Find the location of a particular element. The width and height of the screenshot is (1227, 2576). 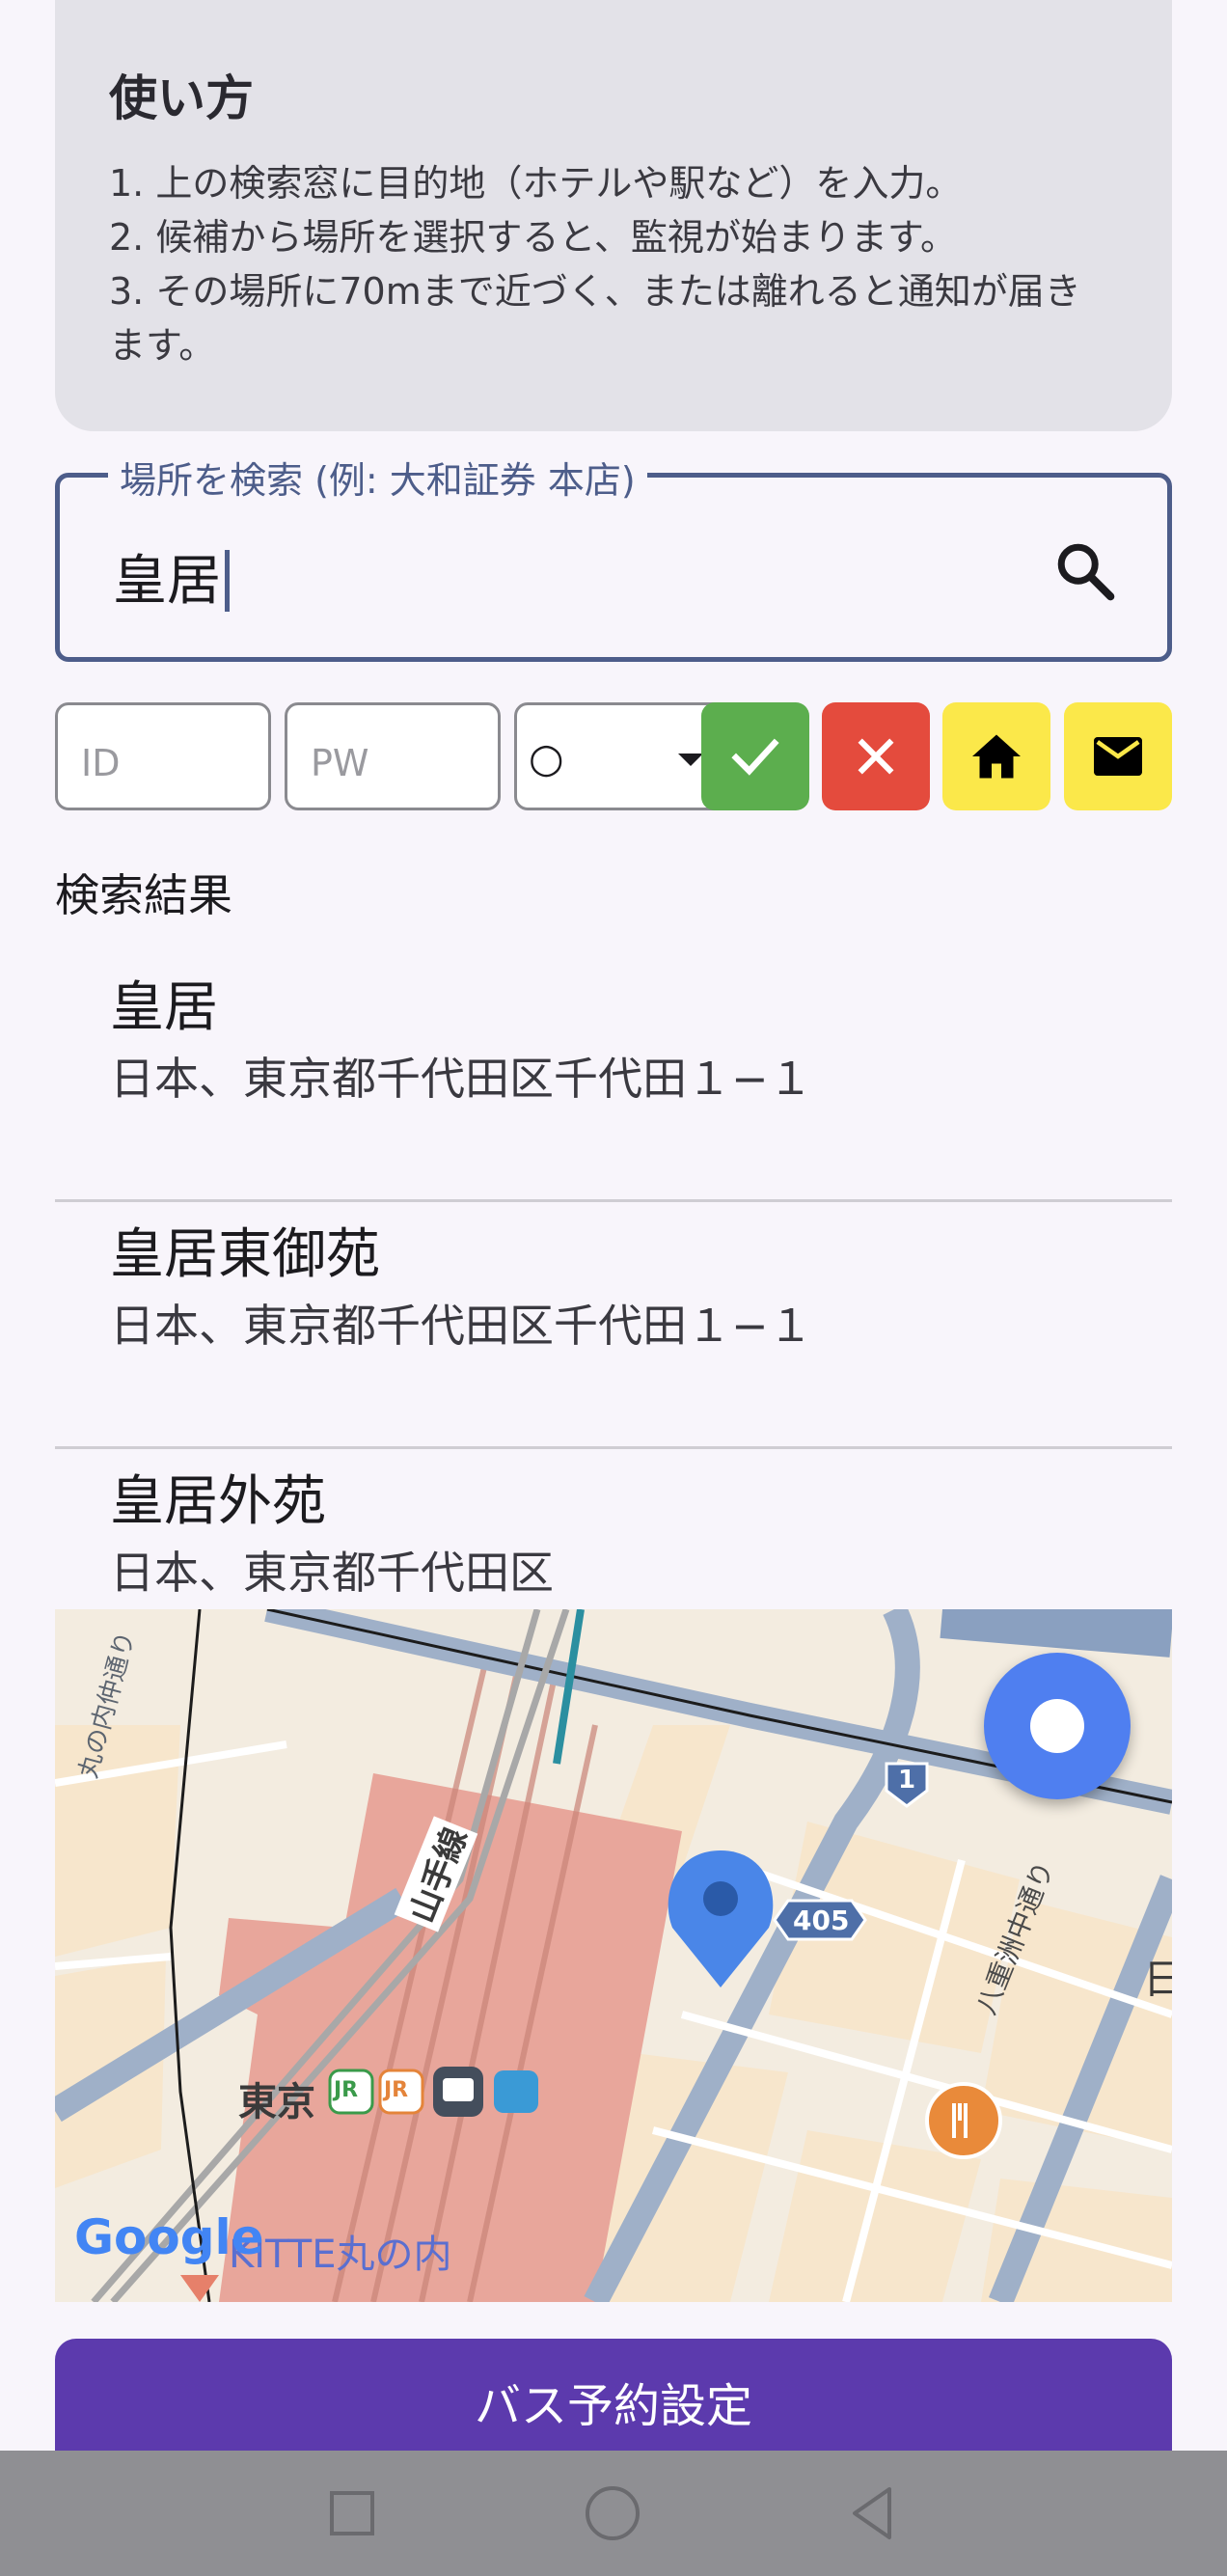

cancel-button is located at coordinates (876, 756).